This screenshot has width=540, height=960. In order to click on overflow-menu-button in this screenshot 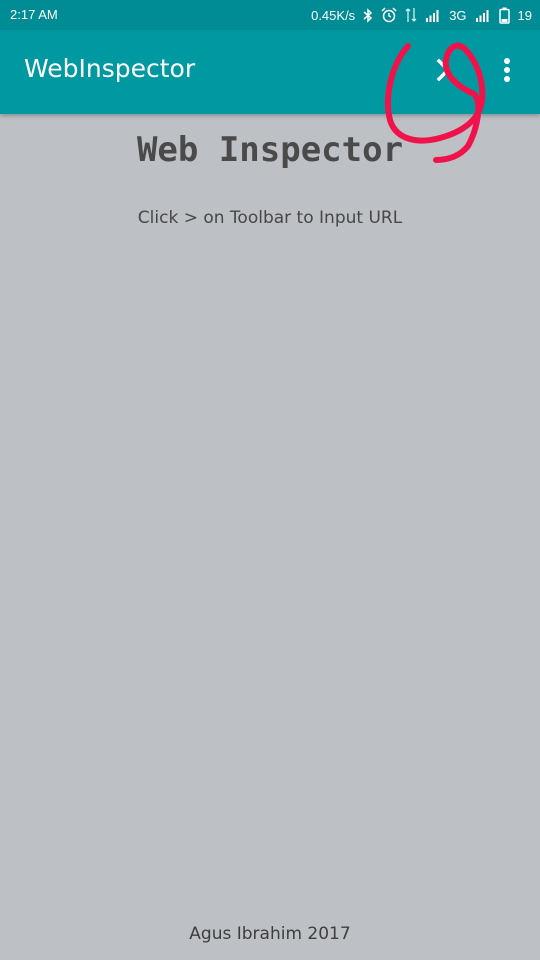, I will do `click(507, 72)`.